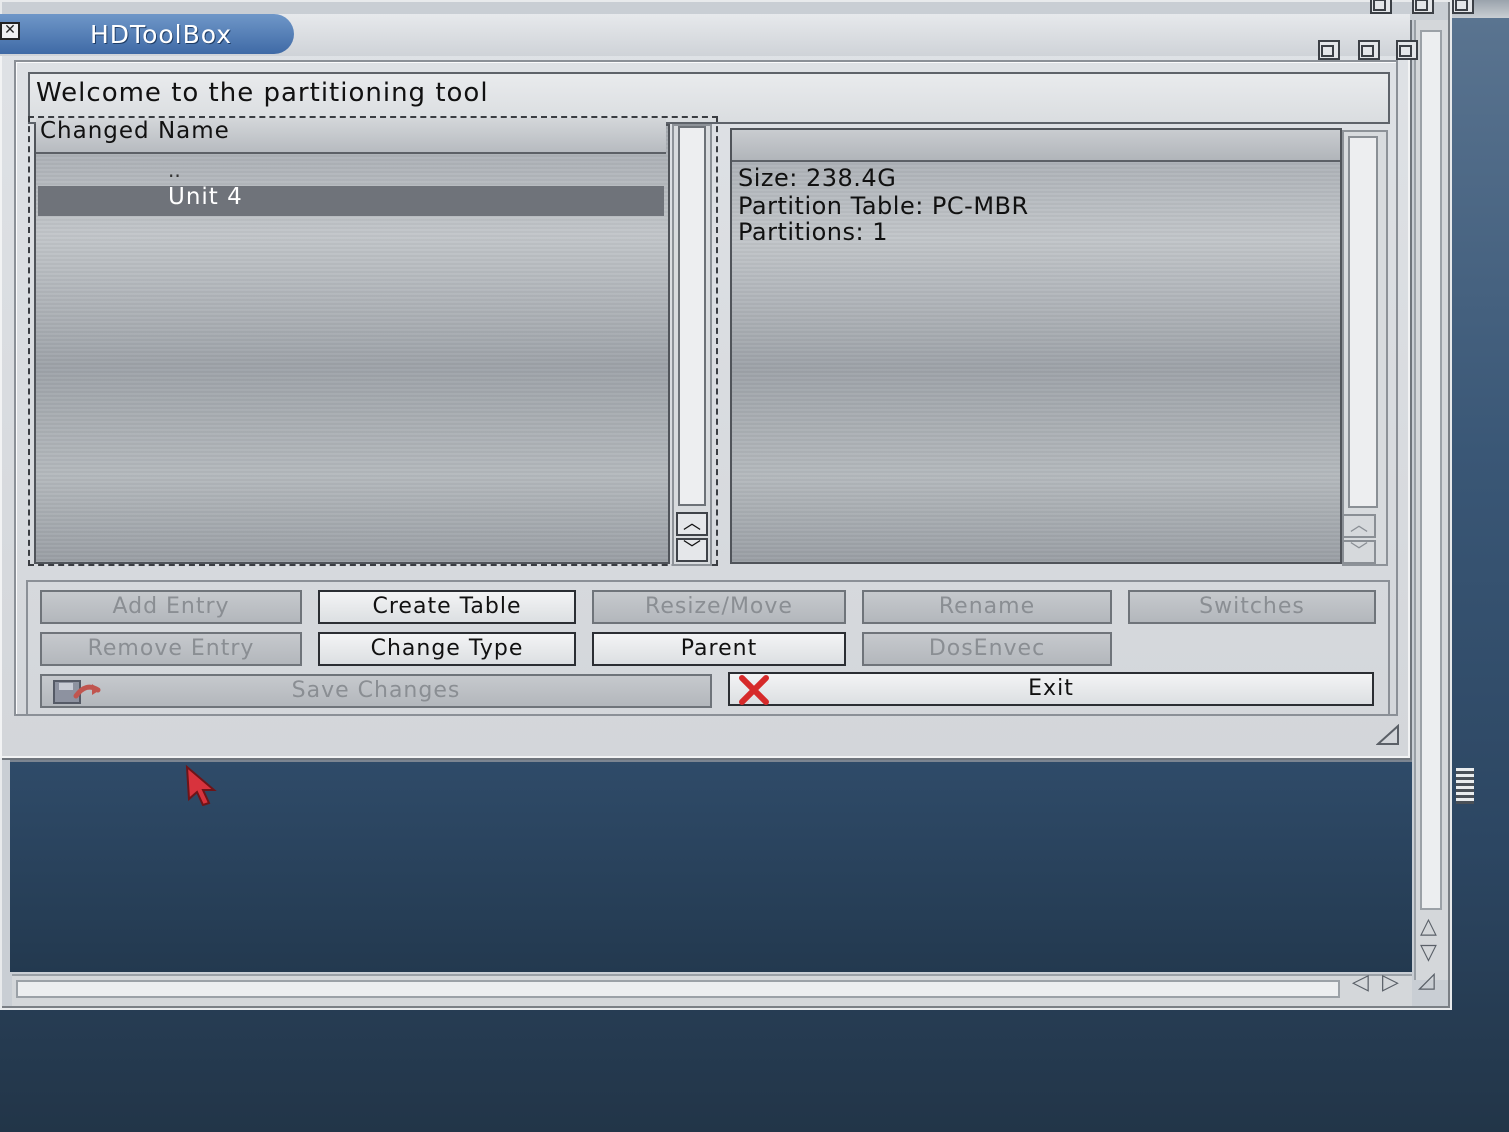 The height and width of the screenshot is (1132, 1509). Describe the element at coordinates (351, 136) in the screenshot. I see `device-list-header: Changed Name` at that location.